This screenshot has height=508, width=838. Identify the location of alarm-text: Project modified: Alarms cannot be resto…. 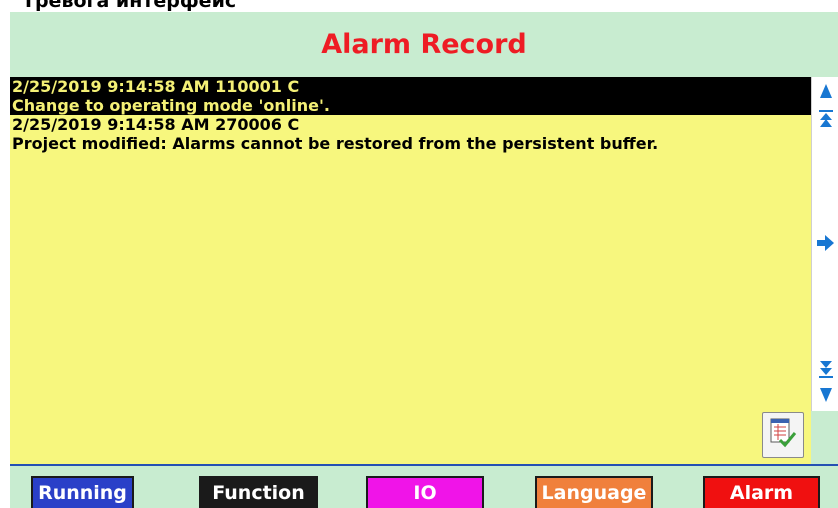
(335, 143).